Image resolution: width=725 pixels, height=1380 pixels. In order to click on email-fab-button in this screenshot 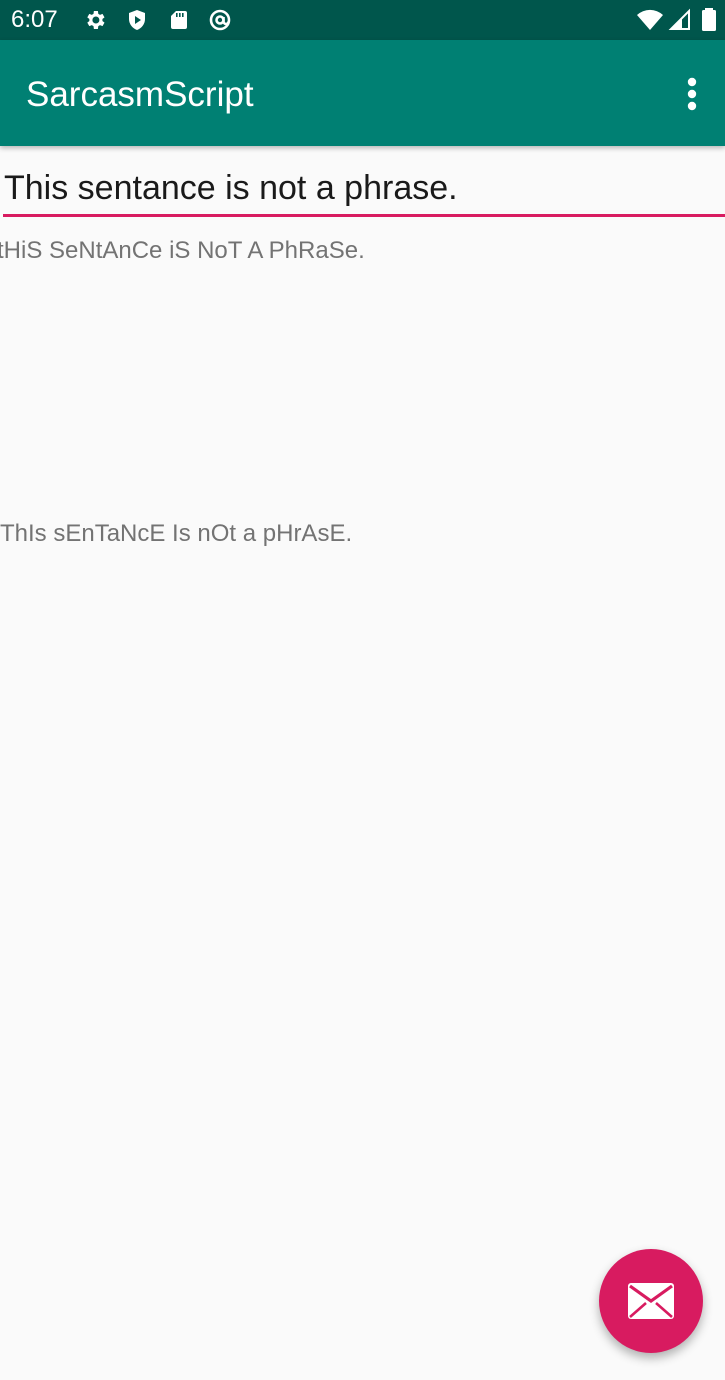, I will do `click(651, 1301)`.